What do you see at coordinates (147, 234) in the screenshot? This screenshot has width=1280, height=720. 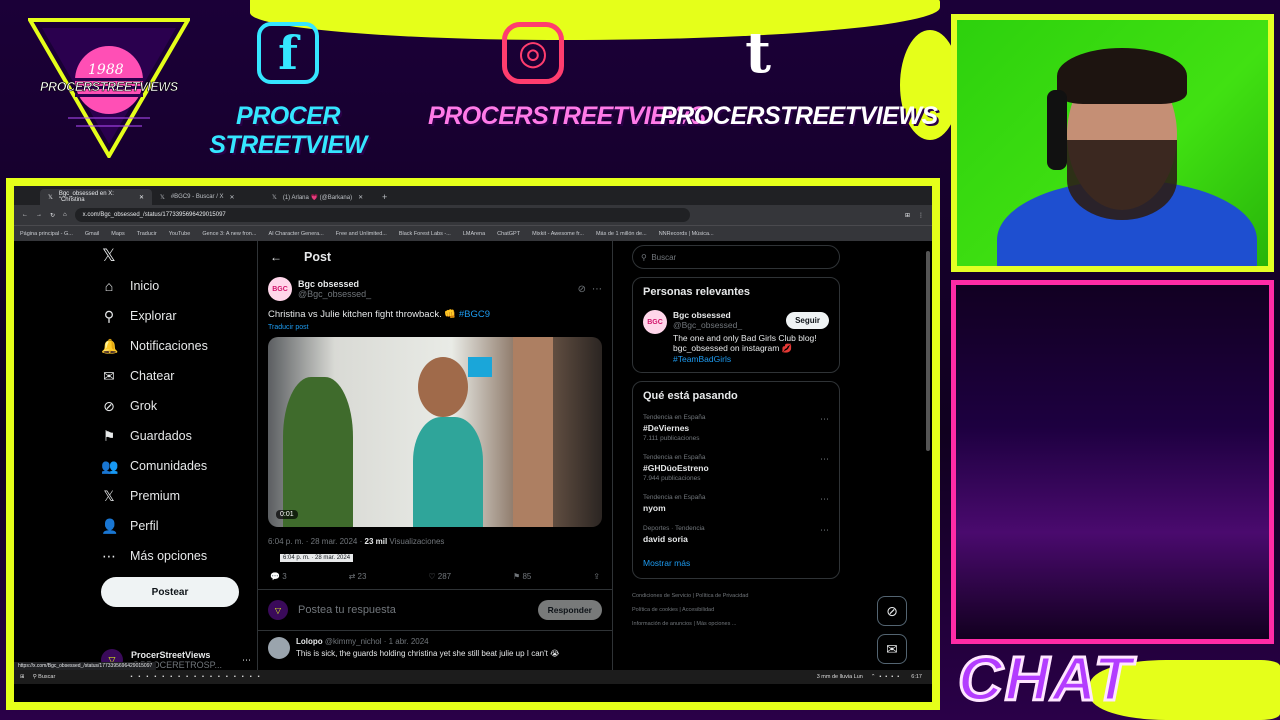 I see `bookmark-item: Traducir` at bounding box center [147, 234].